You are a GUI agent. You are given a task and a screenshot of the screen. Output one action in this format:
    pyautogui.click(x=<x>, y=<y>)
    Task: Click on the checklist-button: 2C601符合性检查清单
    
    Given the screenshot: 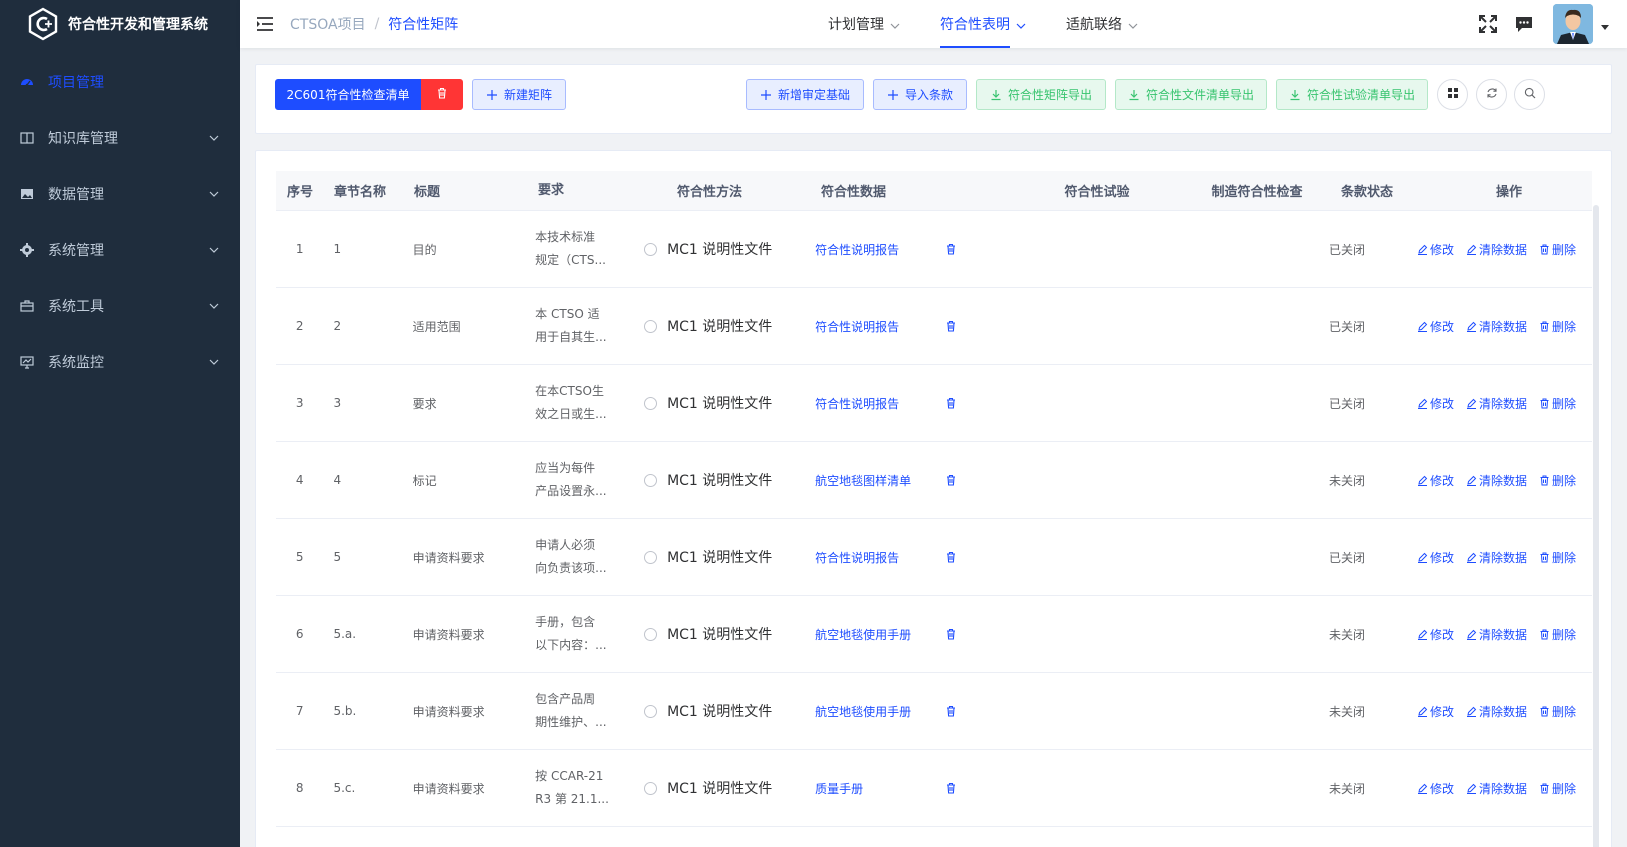 What is the action you would take?
    pyautogui.click(x=348, y=94)
    